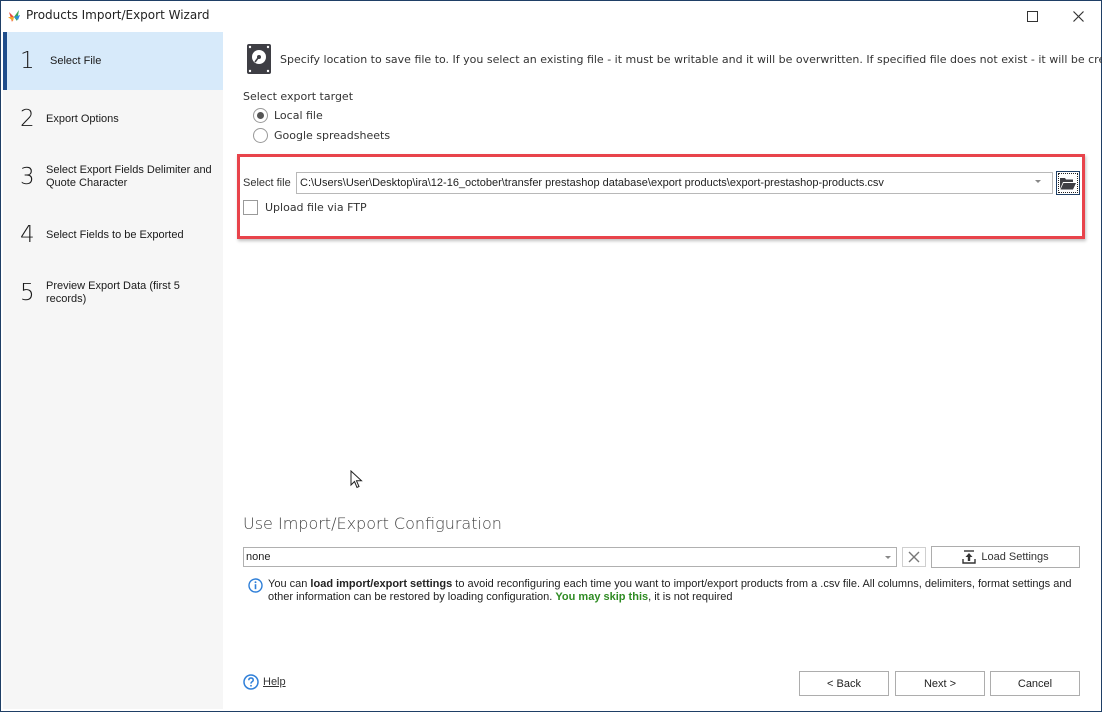 This screenshot has width=1102, height=712. I want to click on close-button, so click(1078, 16).